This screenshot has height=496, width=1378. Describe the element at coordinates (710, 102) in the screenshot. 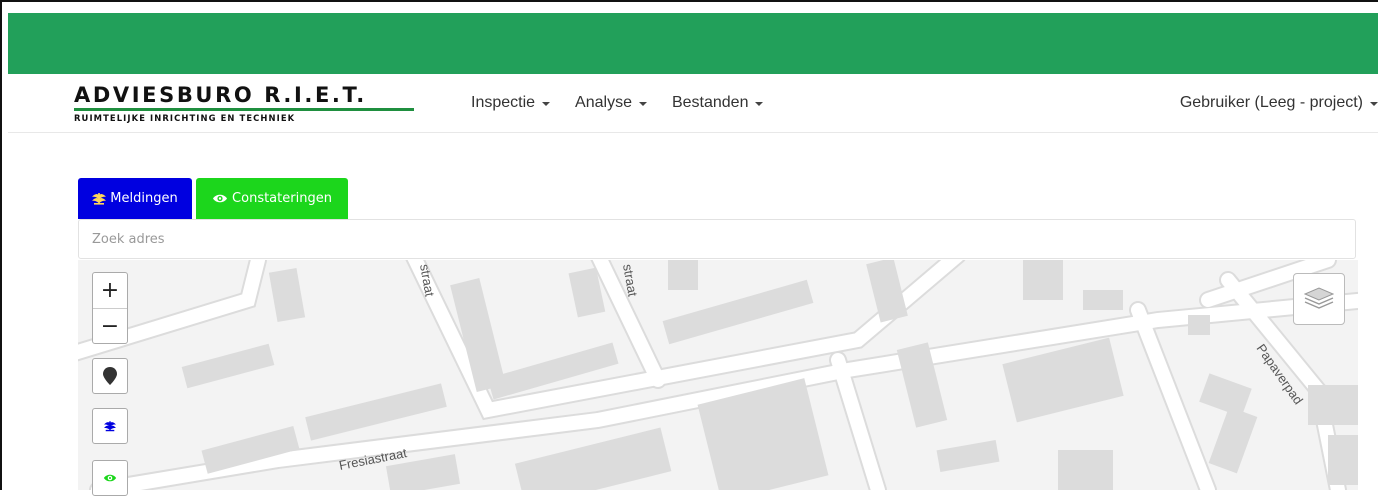

I see `menu-bestanden-label: Bestanden` at that location.